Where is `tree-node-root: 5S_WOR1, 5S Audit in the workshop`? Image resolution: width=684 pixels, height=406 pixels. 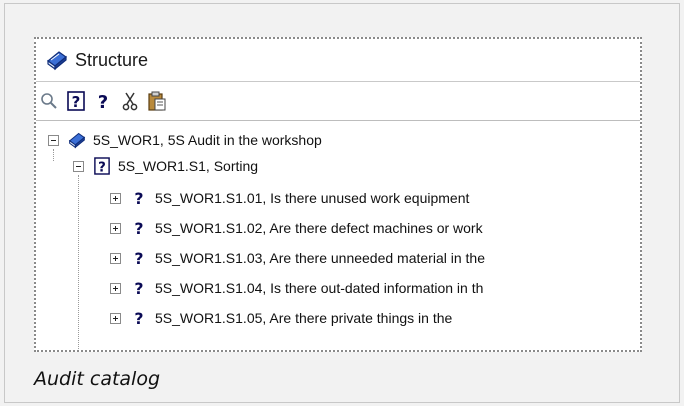
tree-node-root: 5S_WOR1, 5S Audit in the workshop is located at coordinates (185, 140).